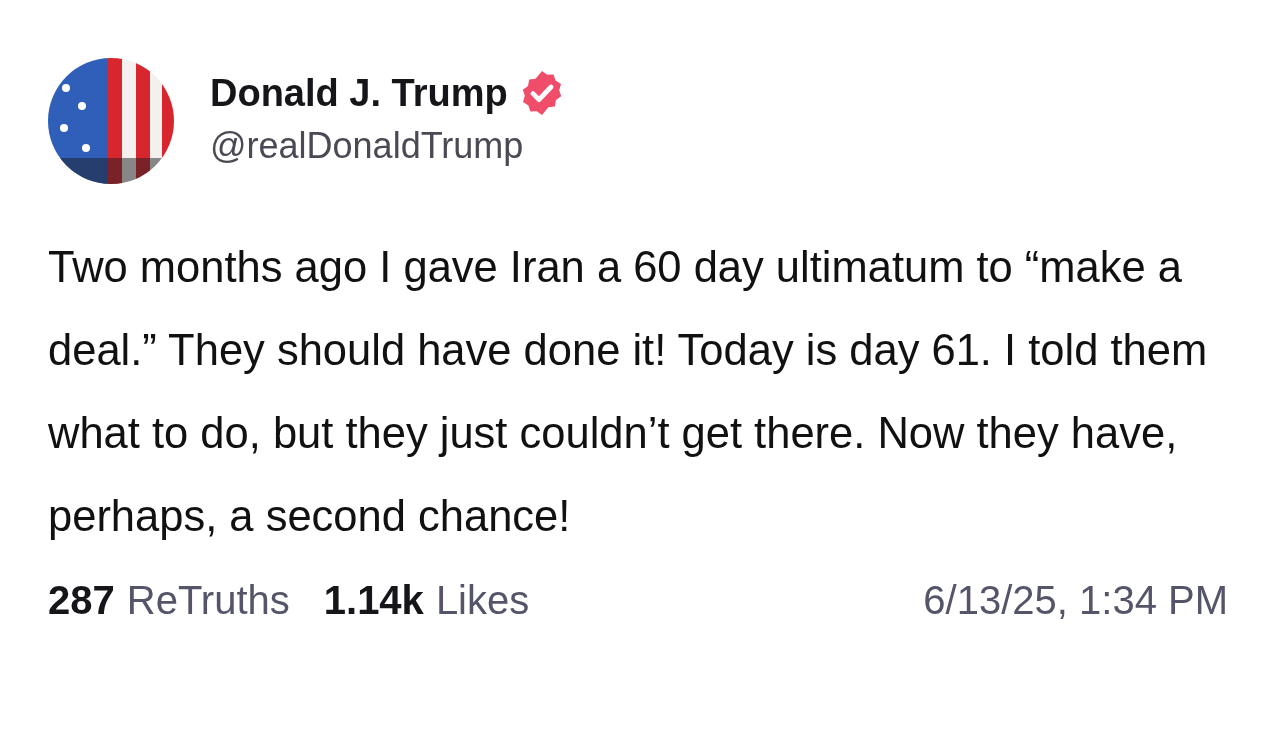 The image size is (1280, 730). I want to click on stat-label: ReTruths, so click(208, 600).